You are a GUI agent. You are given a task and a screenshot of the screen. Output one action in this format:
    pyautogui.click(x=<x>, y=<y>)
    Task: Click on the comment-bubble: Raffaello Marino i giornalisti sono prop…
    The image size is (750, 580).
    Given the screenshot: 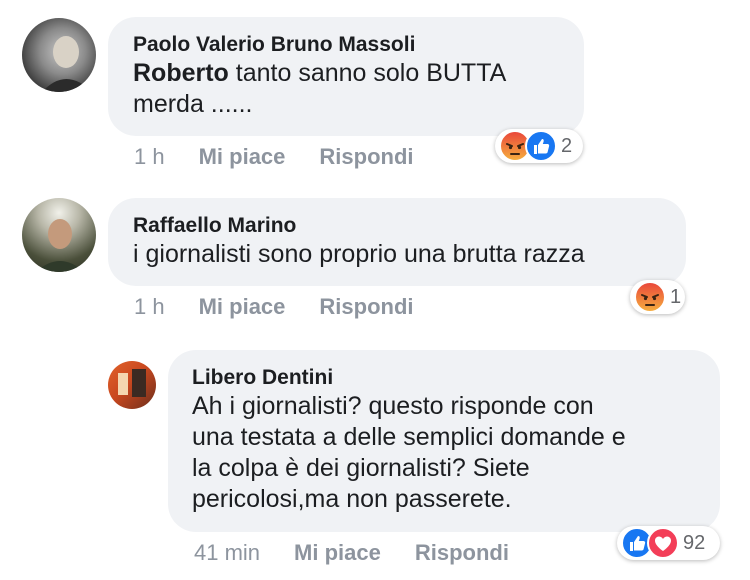 What is the action you would take?
    pyautogui.click(x=397, y=242)
    